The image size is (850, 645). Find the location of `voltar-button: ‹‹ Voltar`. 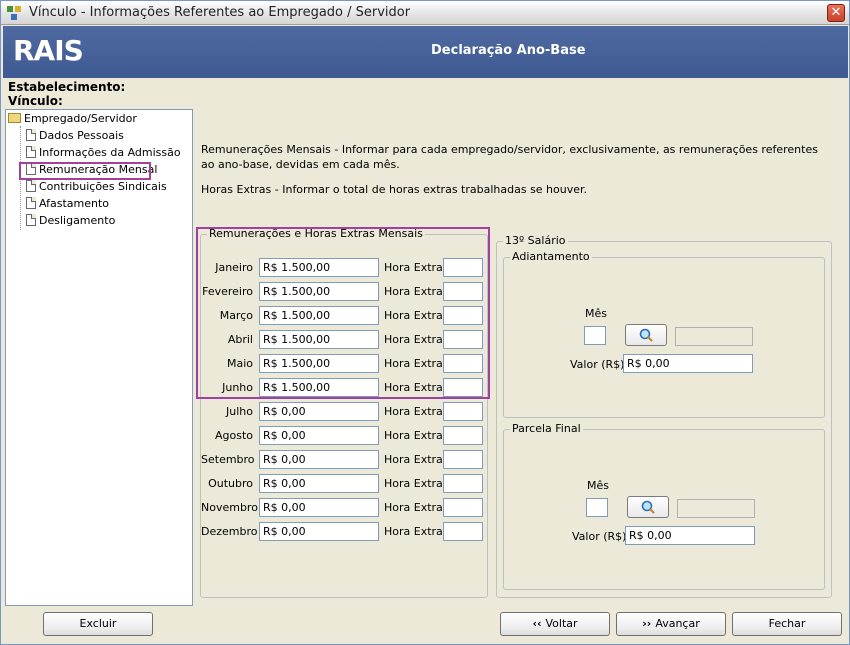

voltar-button: ‹‹ Voltar is located at coordinates (555, 624).